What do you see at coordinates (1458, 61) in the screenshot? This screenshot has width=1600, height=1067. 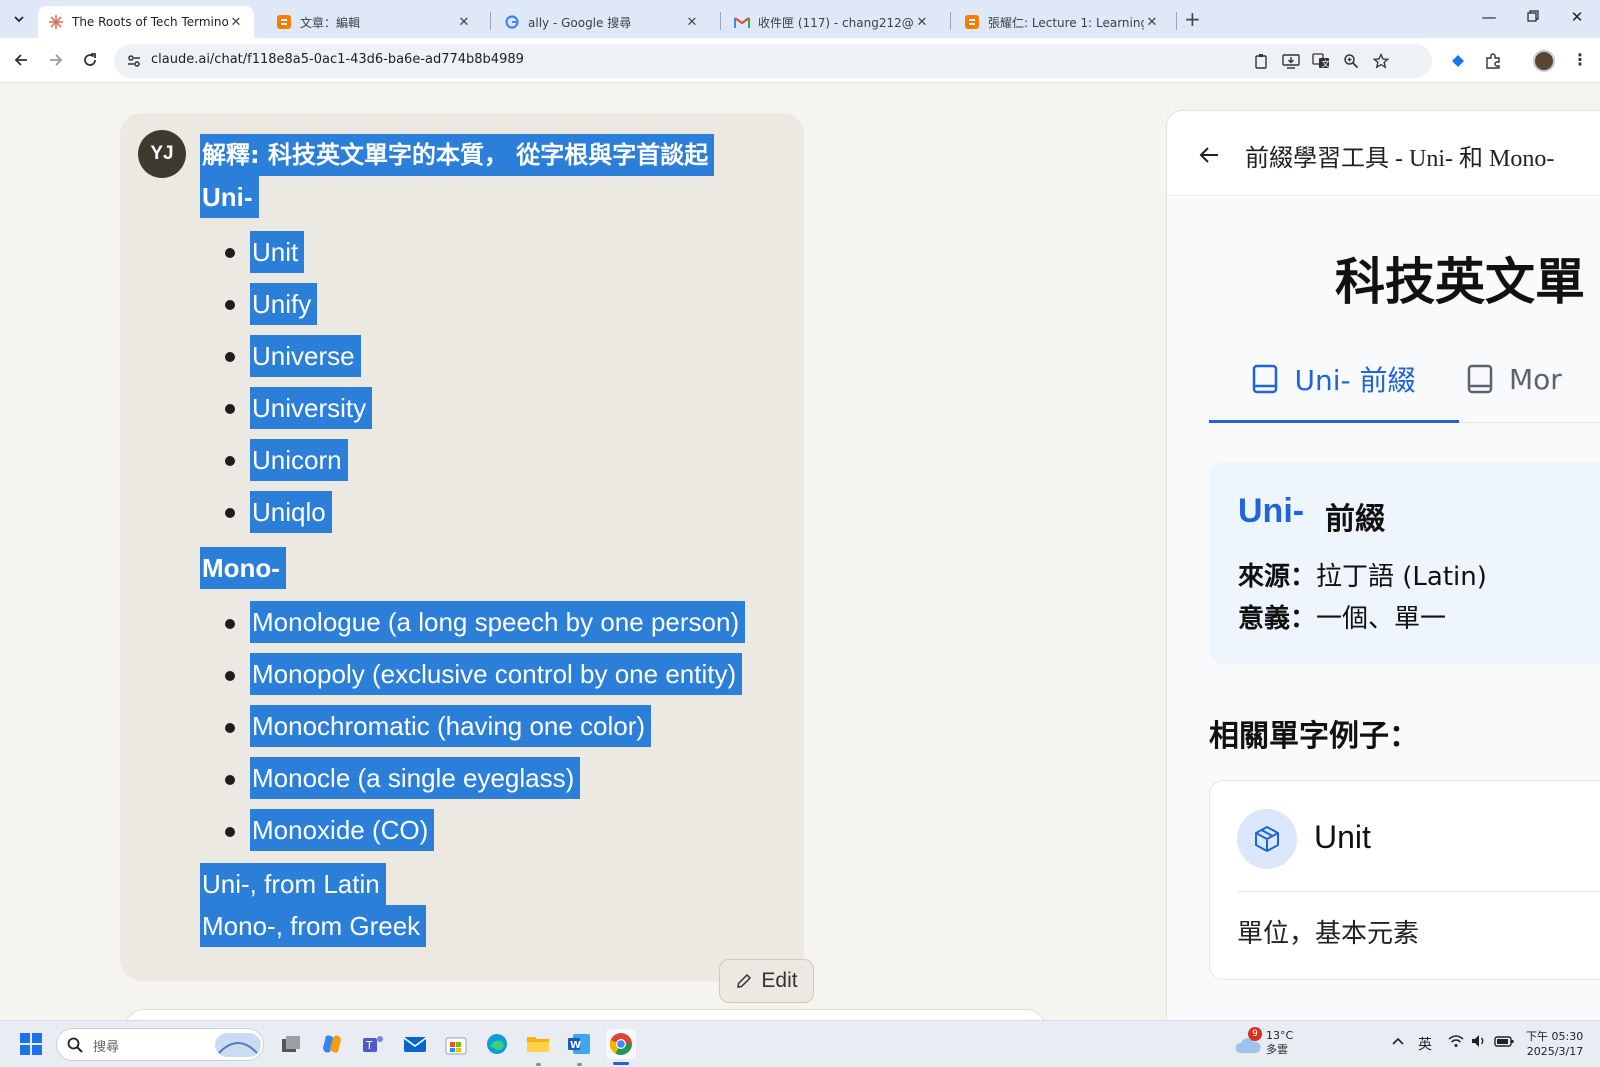 I see `extension-diamond-icon` at bounding box center [1458, 61].